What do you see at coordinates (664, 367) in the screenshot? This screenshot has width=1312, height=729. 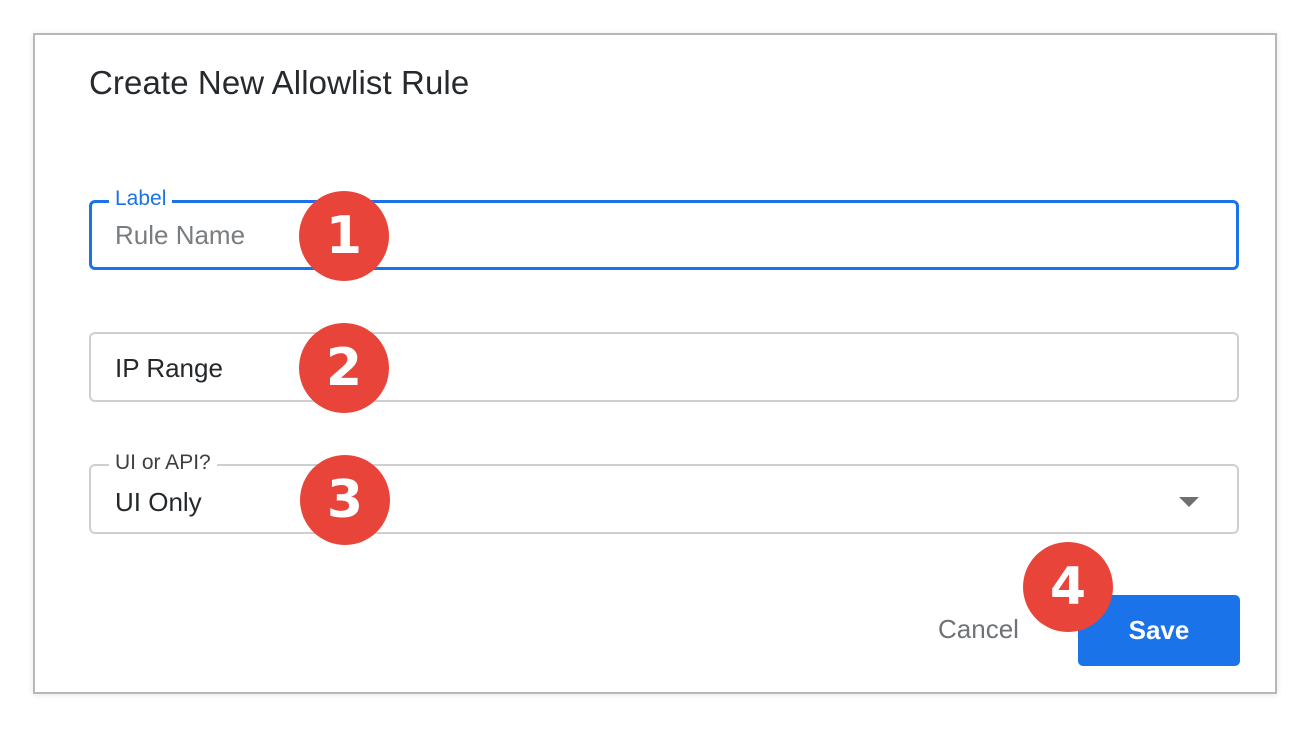 I see `ip-range-field: IP Range` at bounding box center [664, 367].